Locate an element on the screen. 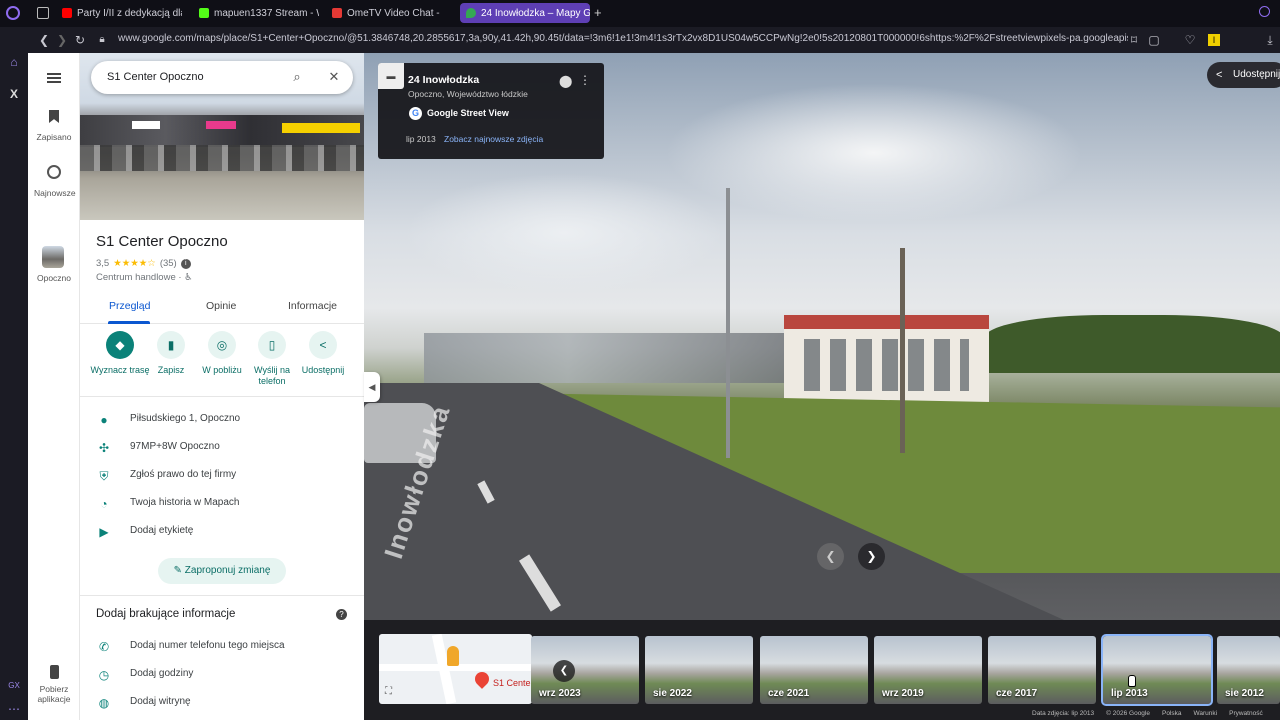 The image size is (1280, 720). place-tabs: Przegląd Opinie Informacje is located at coordinates (222, 309).